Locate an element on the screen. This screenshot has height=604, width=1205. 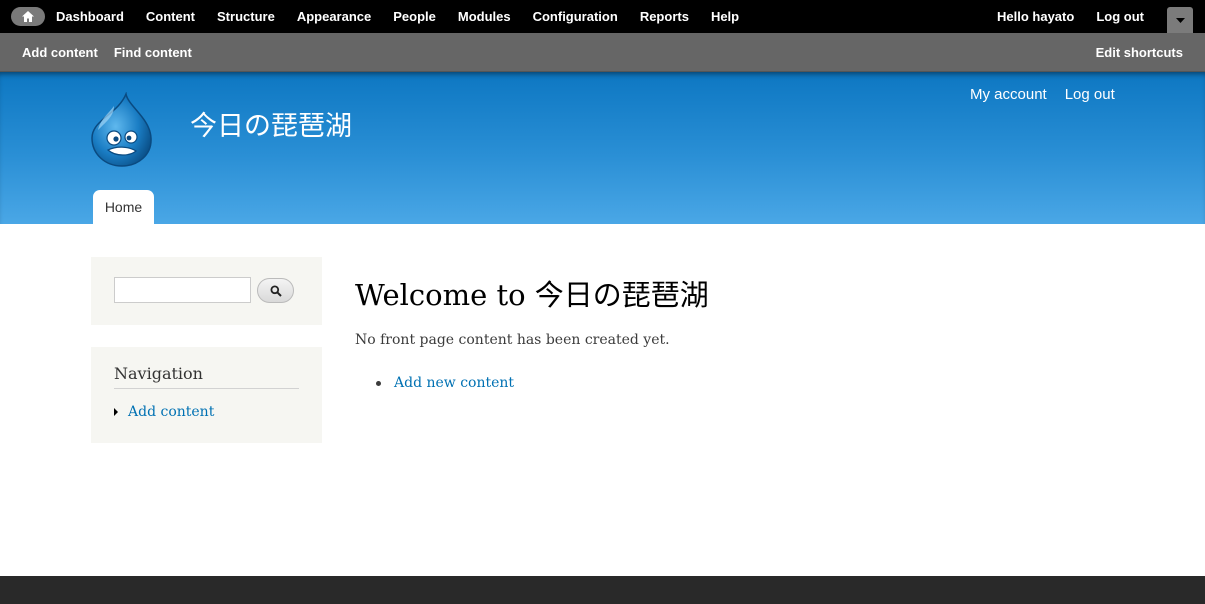
site-footer is located at coordinates (602, 590).